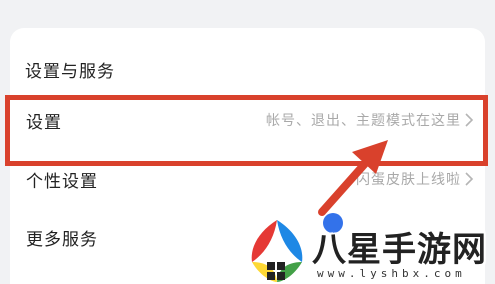 The height and width of the screenshot is (284, 495). Describe the element at coordinates (44, 122) in the screenshot. I see `settings-row-label: 设置` at that location.